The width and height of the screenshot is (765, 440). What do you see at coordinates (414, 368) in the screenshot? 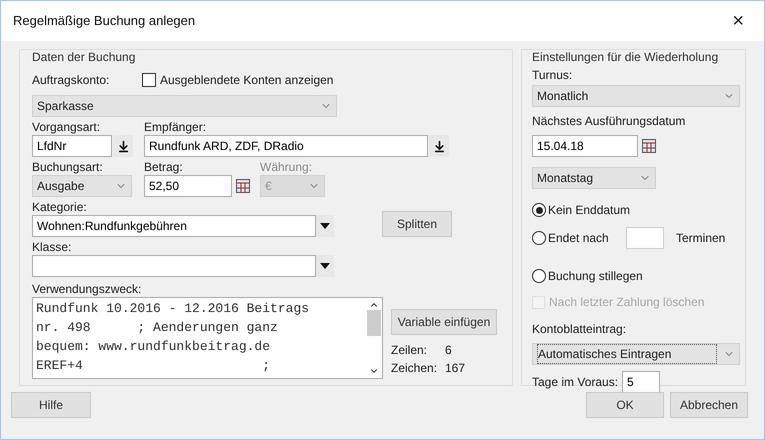
I see `count-label: Zeichen:` at bounding box center [414, 368].